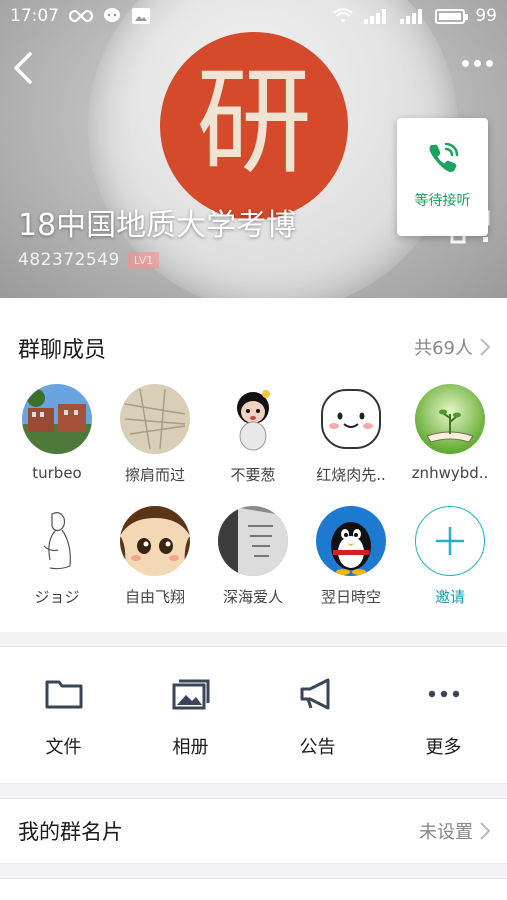 The height and width of the screenshot is (900, 507). What do you see at coordinates (25, 68) in the screenshot?
I see `back-arrow-icon` at bounding box center [25, 68].